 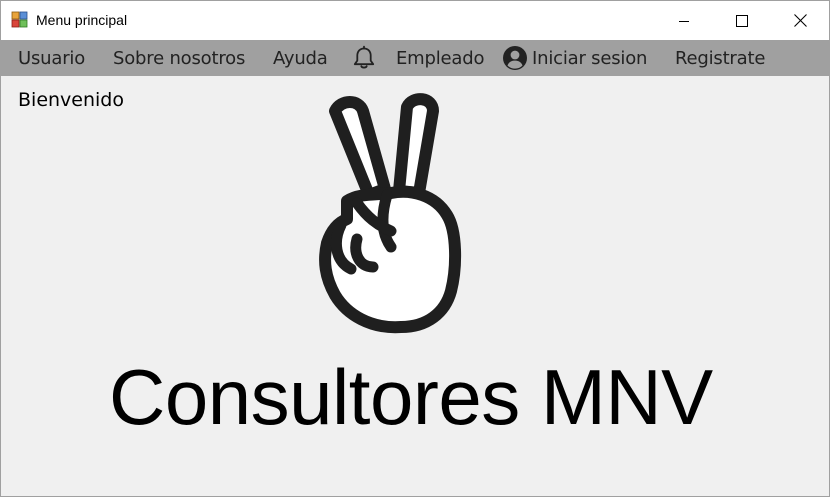 I want to click on welcome-label: Bienvenido, so click(x=71, y=100).